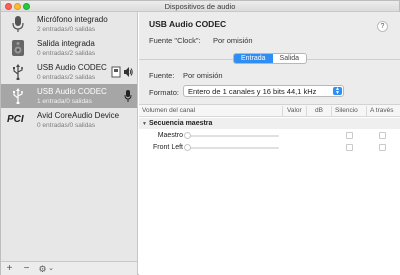  Describe the element at coordinates (72, 19) in the screenshot. I see `device-name: Micrófono integrado` at that location.